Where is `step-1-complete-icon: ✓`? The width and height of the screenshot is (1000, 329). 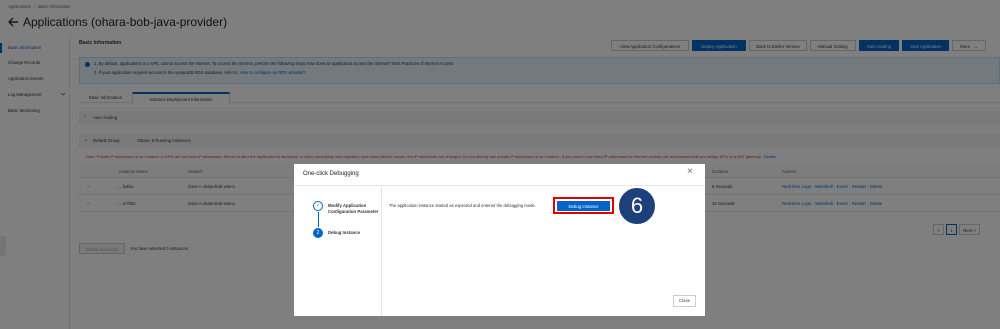 step-1-complete-icon: ✓ is located at coordinates (318, 206).